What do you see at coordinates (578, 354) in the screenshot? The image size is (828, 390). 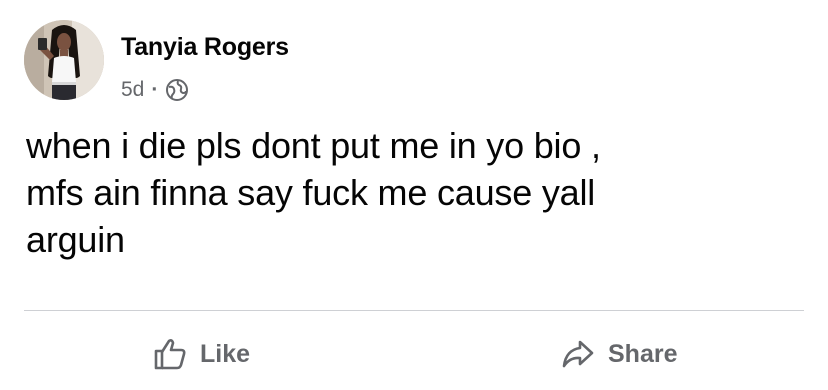 I see `share-arrow-icon` at bounding box center [578, 354].